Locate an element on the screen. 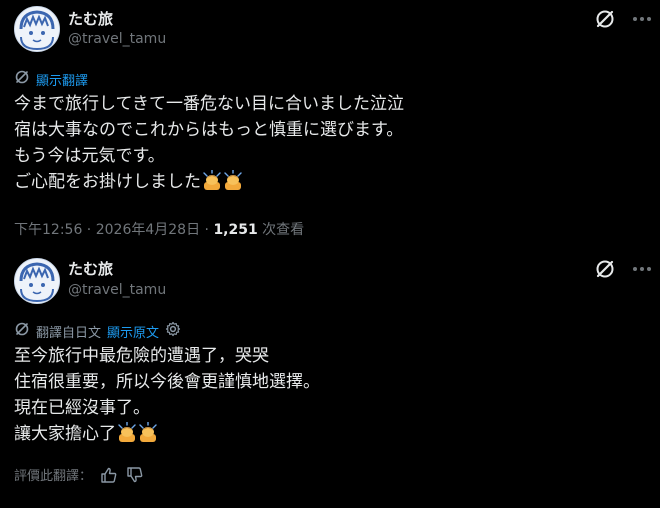 This screenshot has height=508, width=660. rate-translation-row: 評價此翻譯： is located at coordinates (79, 474).